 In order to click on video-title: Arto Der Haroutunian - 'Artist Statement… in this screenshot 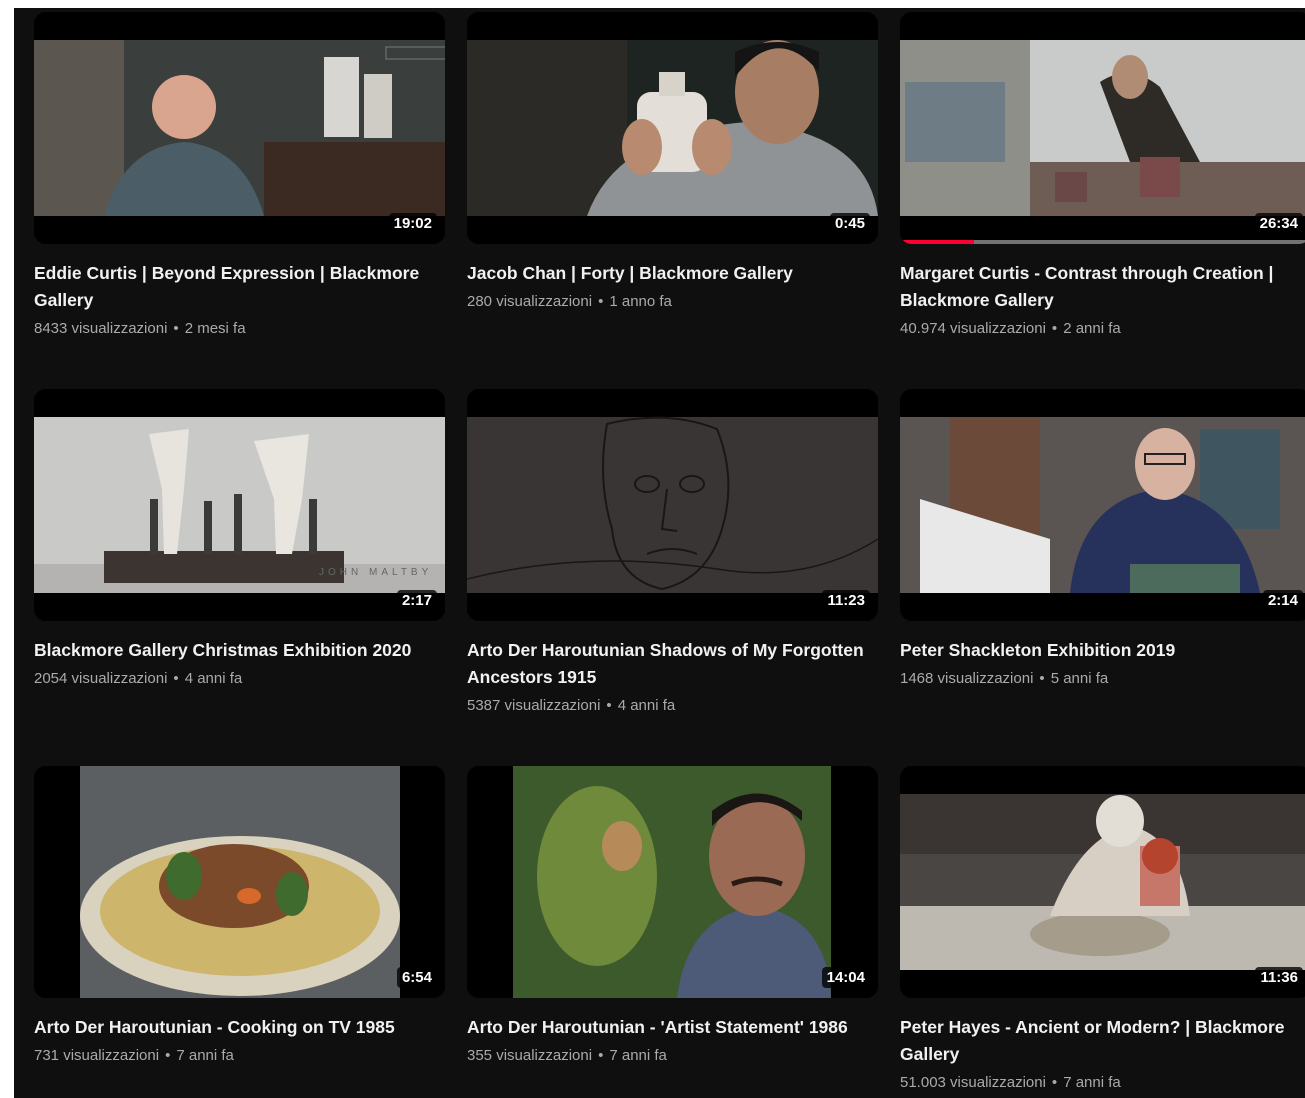, I will do `click(667, 1027)`.